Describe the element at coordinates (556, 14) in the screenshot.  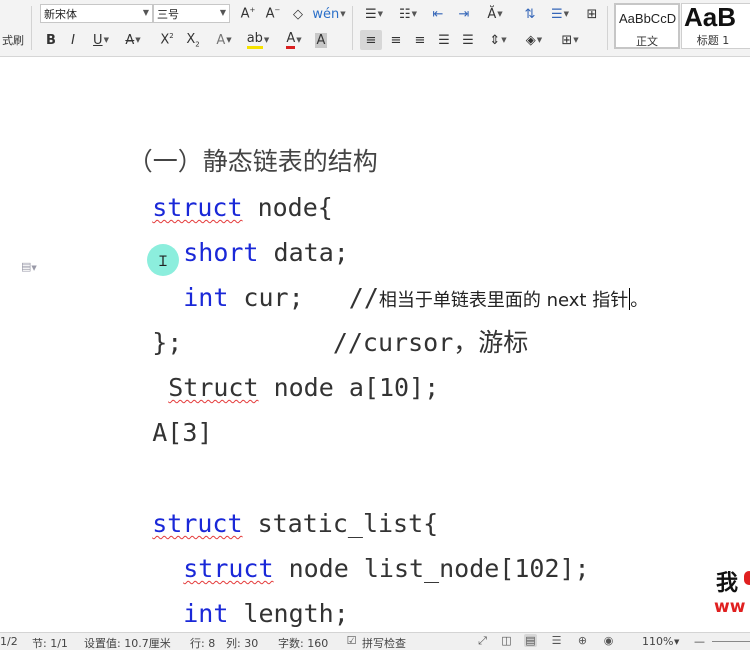
I see `line-spacing-icon: ☰` at that location.